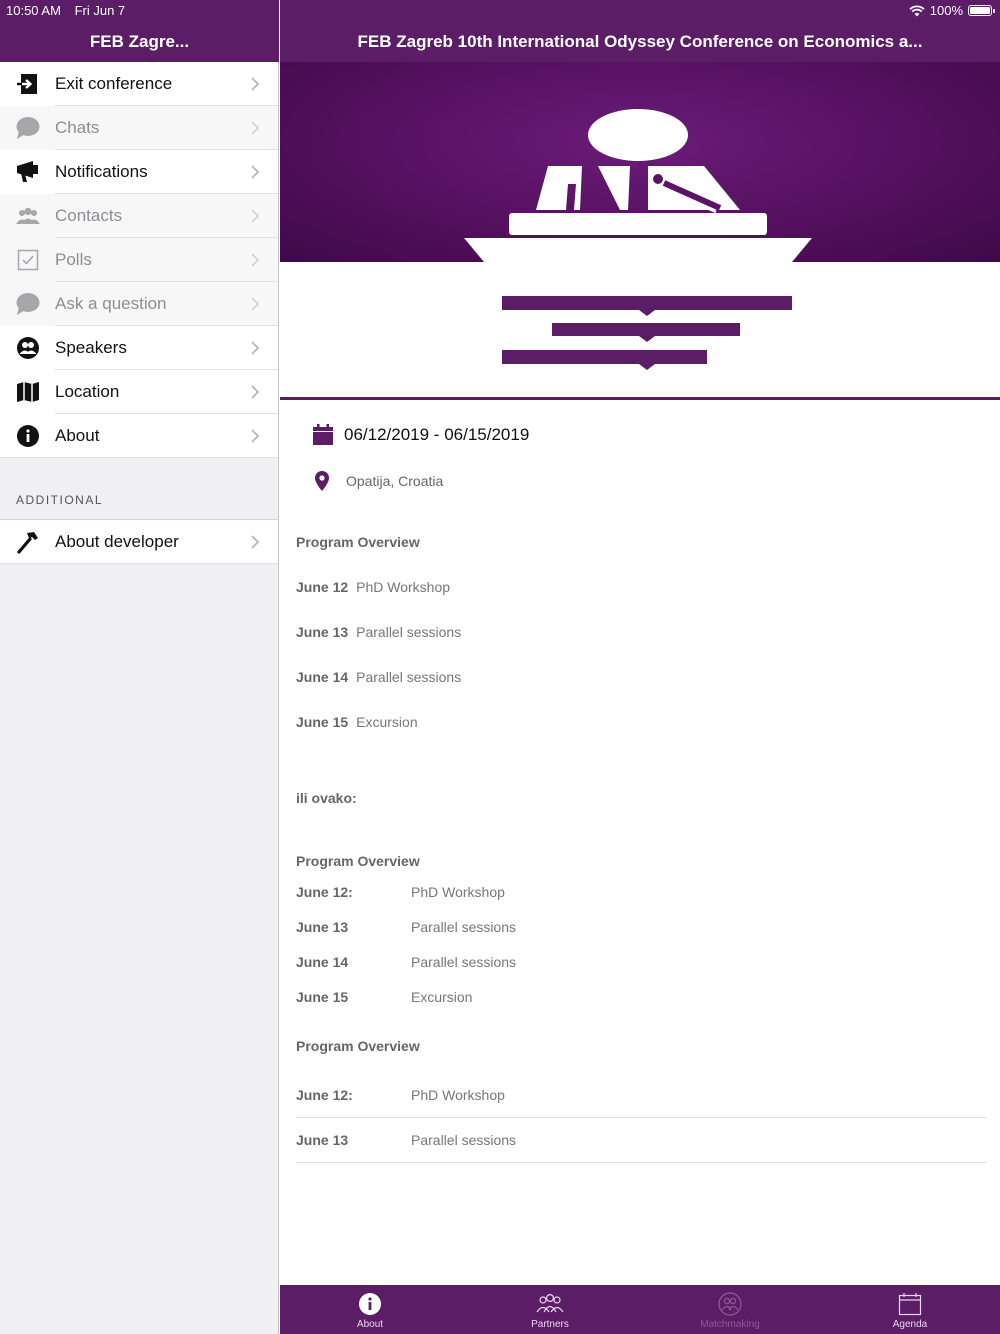  Describe the element at coordinates (550, 1324) in the screenshot. I see `tab-label: Partners` at that location.